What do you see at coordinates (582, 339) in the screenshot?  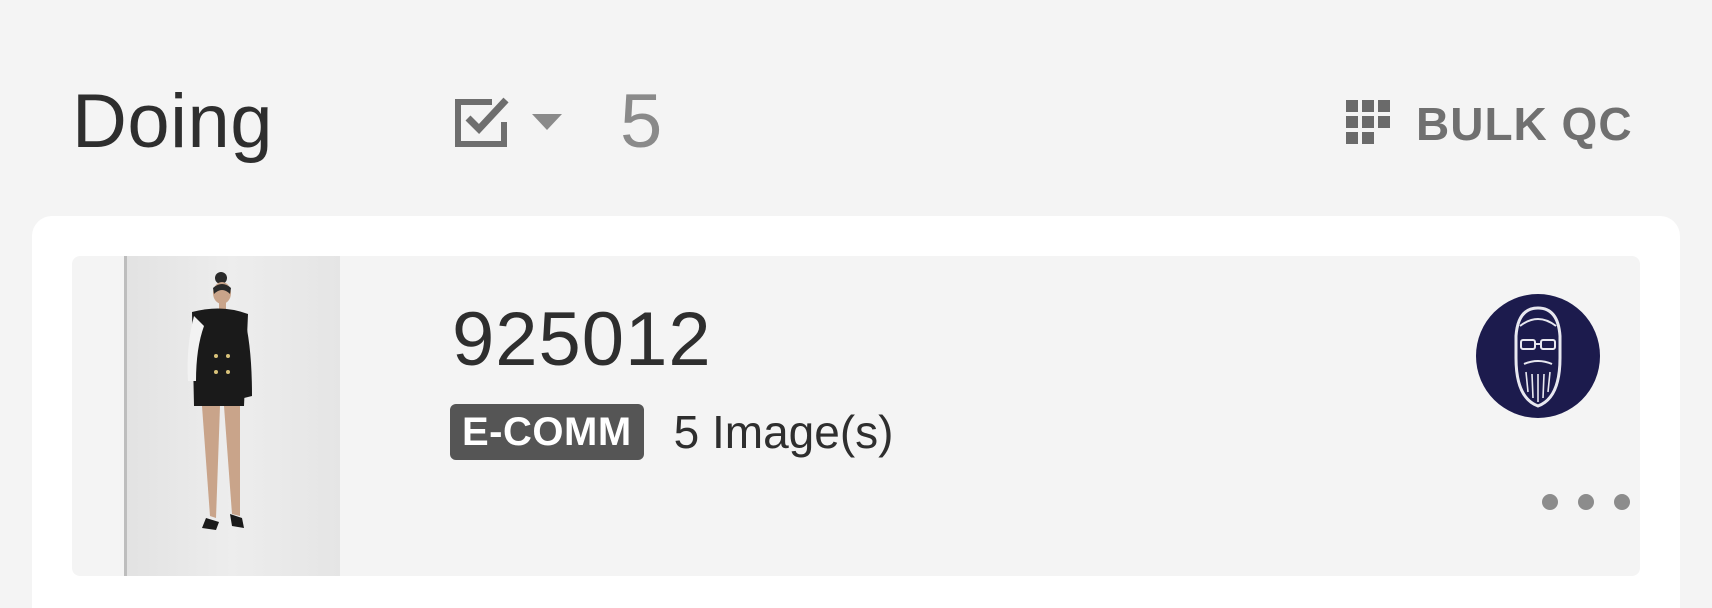 I see `job-id: 925012` at bounding box center [582, 339].